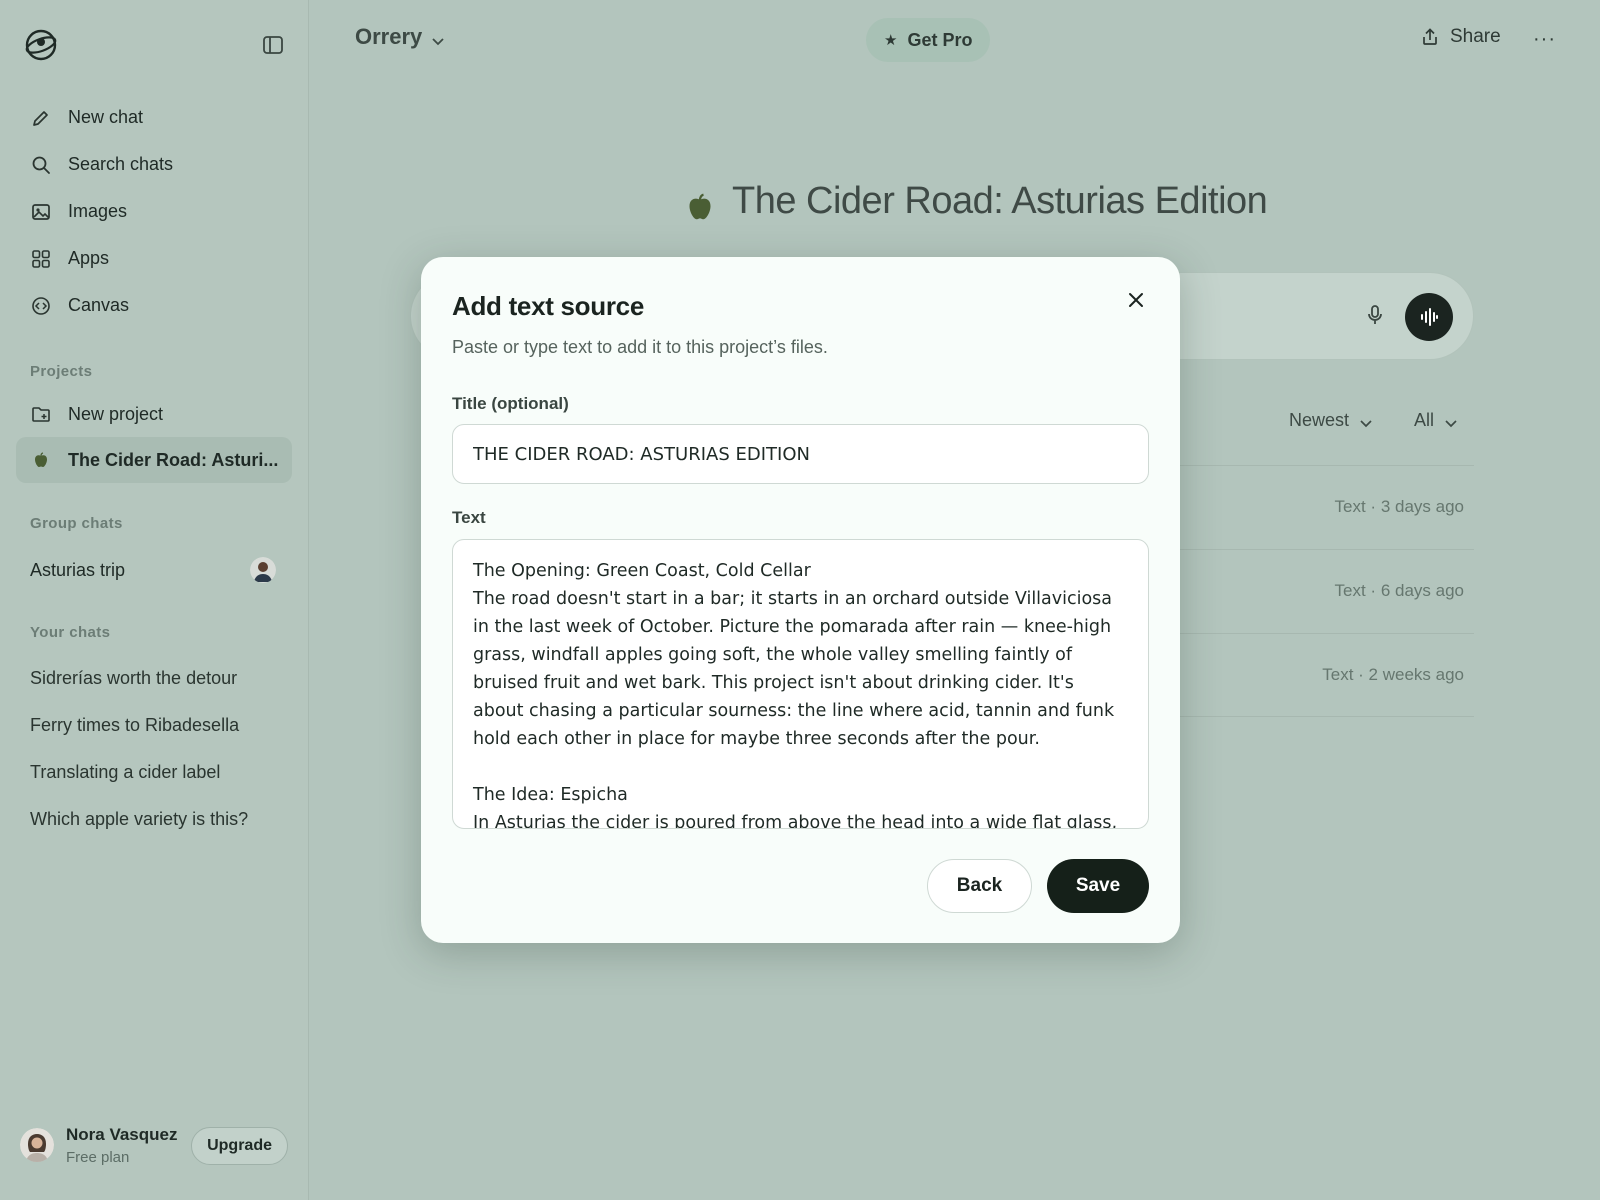 The width and height of the screenshot is (1600, 1200). What do you see at coordinates (1319, 420) in the screenshot?
I see `sort-label: Newest` at bounding box center [1319, 420].